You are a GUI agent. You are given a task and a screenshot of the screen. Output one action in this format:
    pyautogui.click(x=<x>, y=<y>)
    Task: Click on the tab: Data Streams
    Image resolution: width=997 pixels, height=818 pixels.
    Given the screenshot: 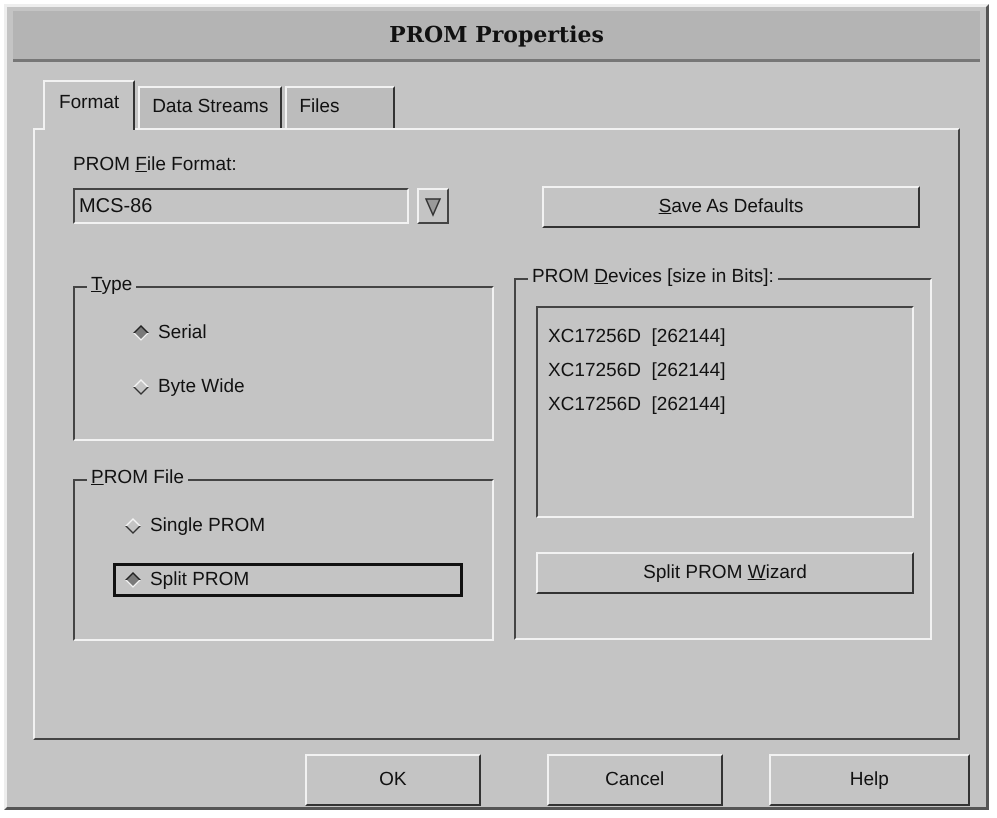 What is the action you would take?
    pyautogui.click(x=210, y=107)
    